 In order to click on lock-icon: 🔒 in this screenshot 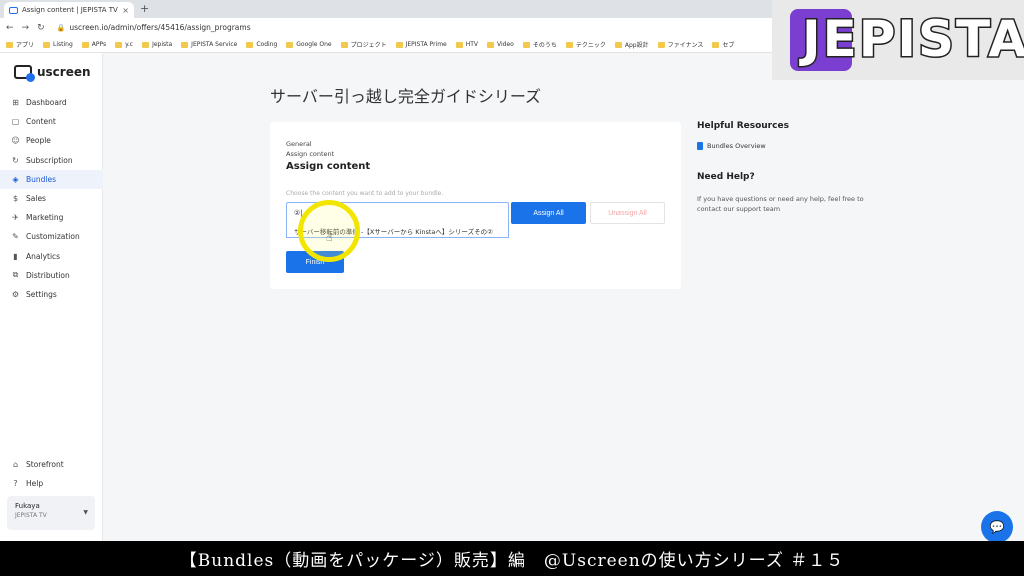, I will do `click(61, 27)`.